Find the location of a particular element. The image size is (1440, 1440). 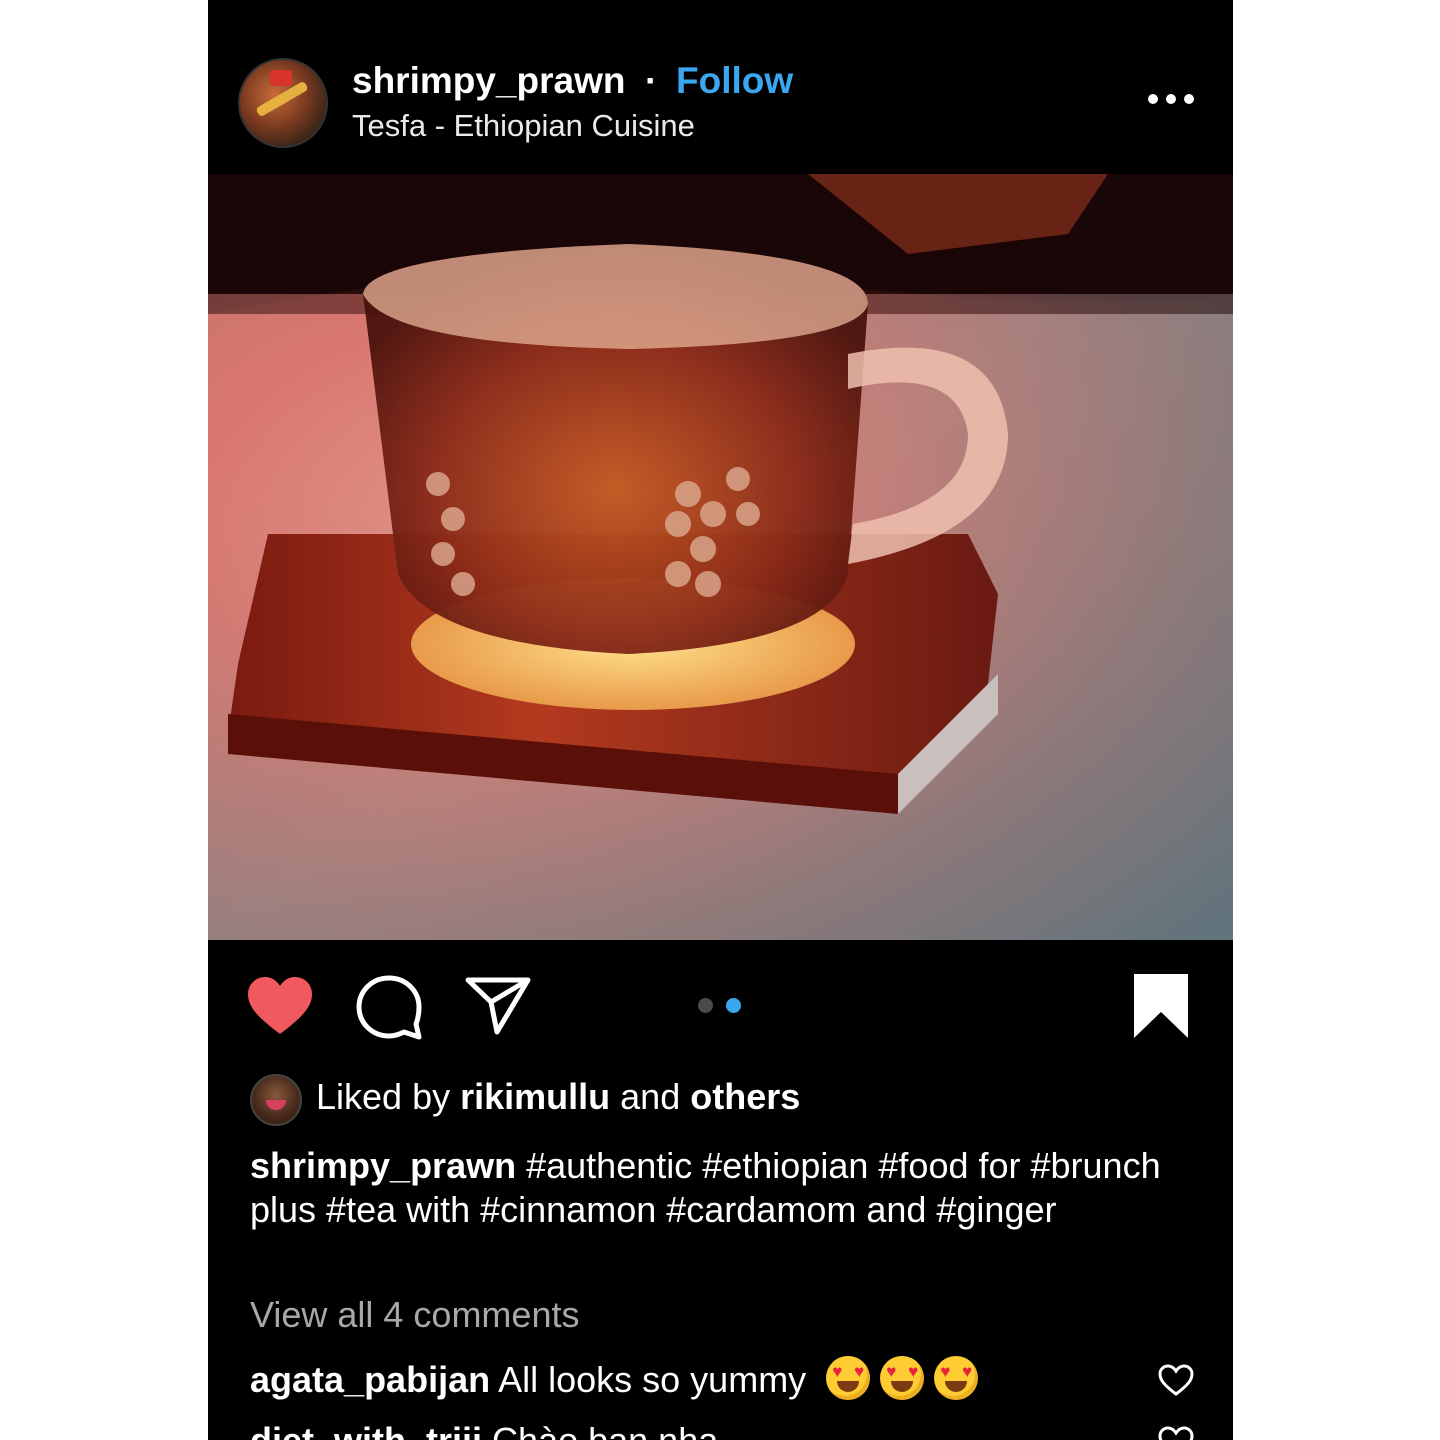

carousel-dot is located at coordinates (705, 1005).